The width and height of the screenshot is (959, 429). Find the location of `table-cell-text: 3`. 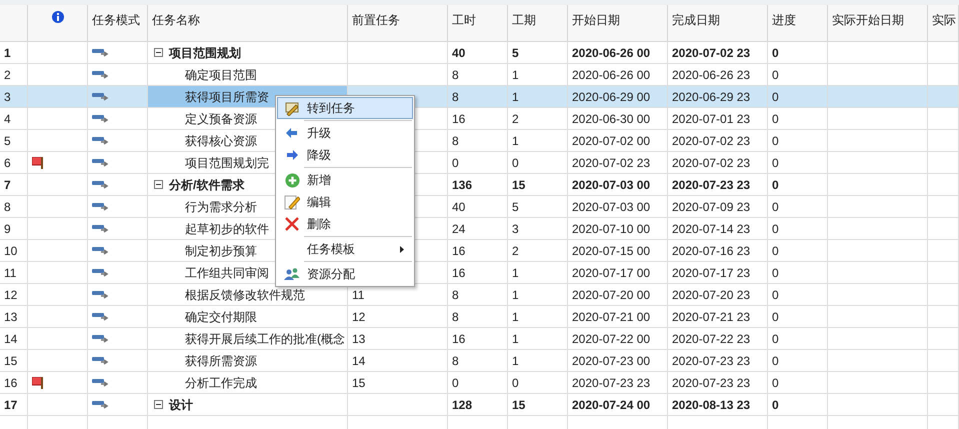

table-cell-text: 3 is located at coordinates (515, 229).